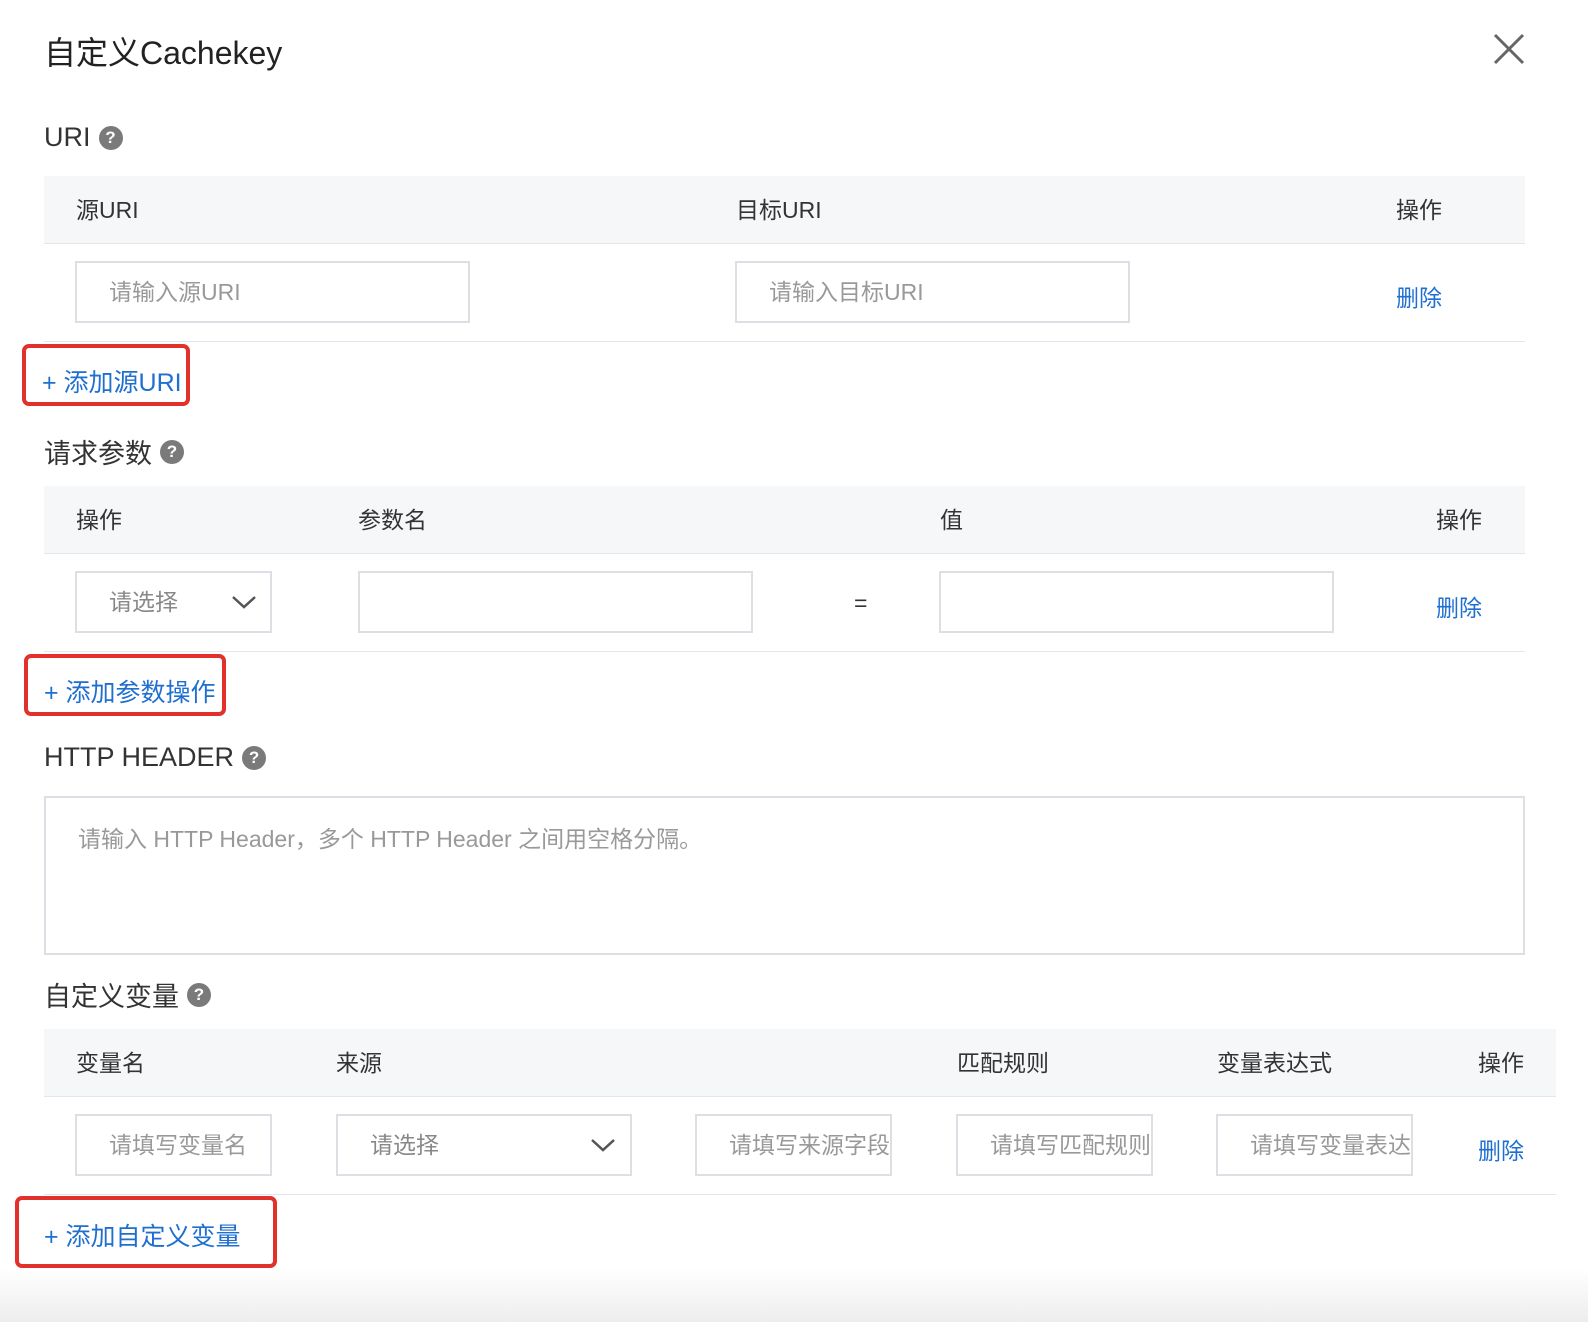  I want to click on delete-uri-link: 删除, so click(1419, 296).